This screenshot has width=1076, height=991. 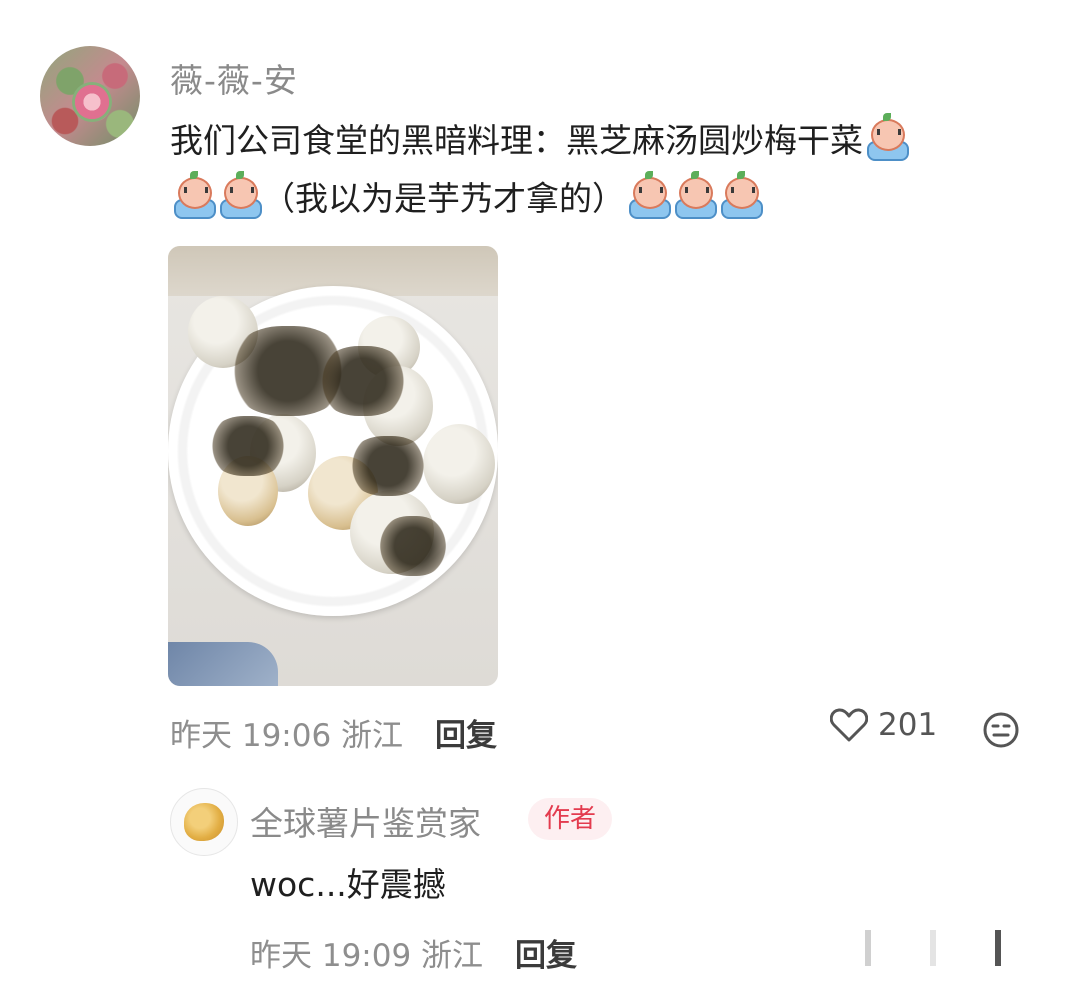 What do you see at coordinates (287, 736) in the screenshot?
I see `comment-timestamp-location: 昨天 19:06 浙江` at bounding box center [287, 736].